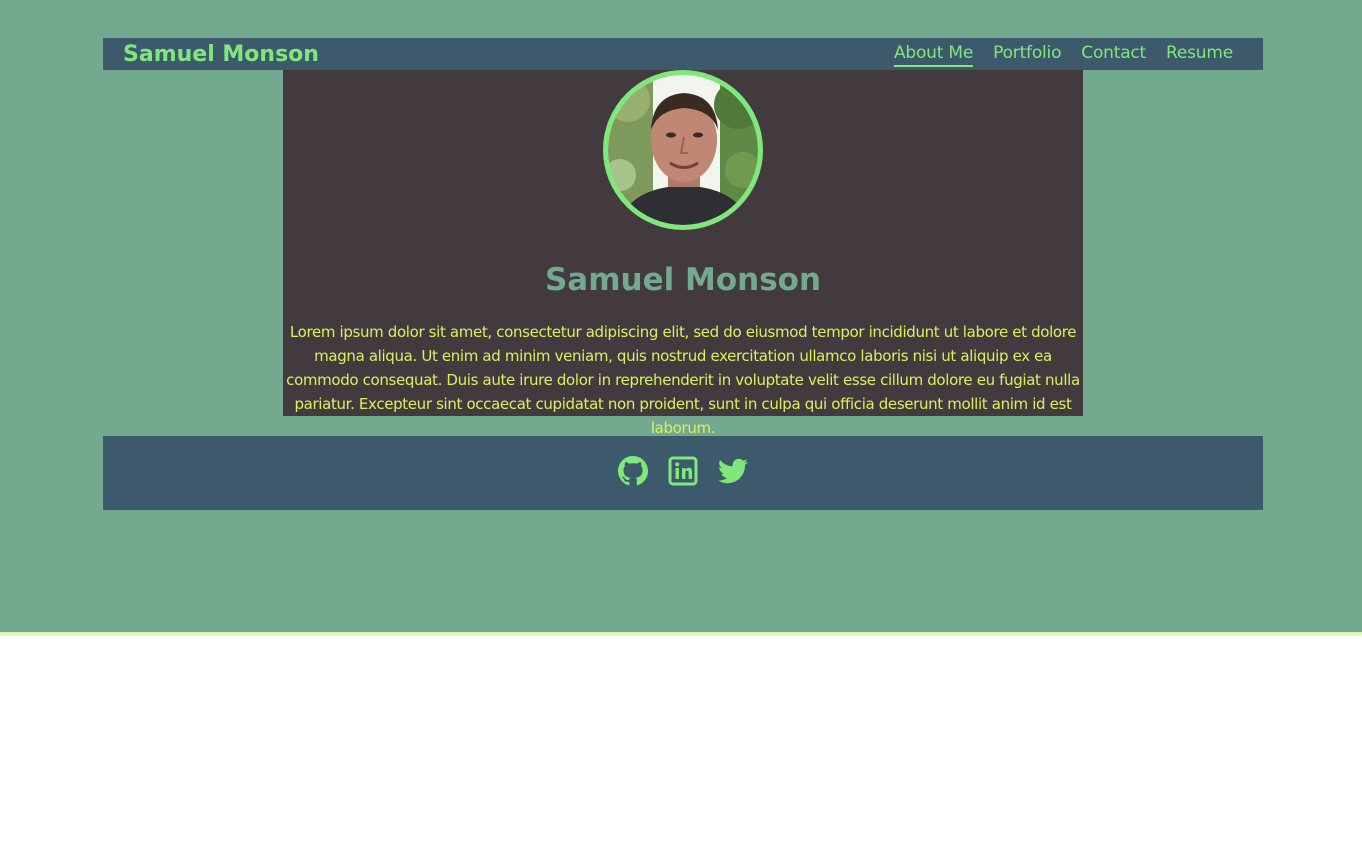  Describe the element at coordinates (1199, 54) in the screenshot. I see `nav-link-resume: Resume` at that location.